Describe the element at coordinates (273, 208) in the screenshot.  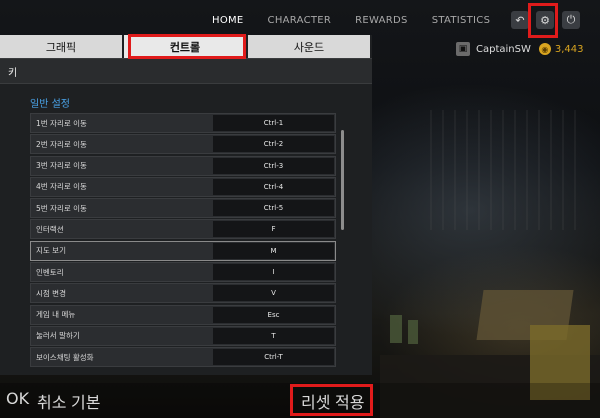
I see `keybinding-key: Ctrl-5` at that location.